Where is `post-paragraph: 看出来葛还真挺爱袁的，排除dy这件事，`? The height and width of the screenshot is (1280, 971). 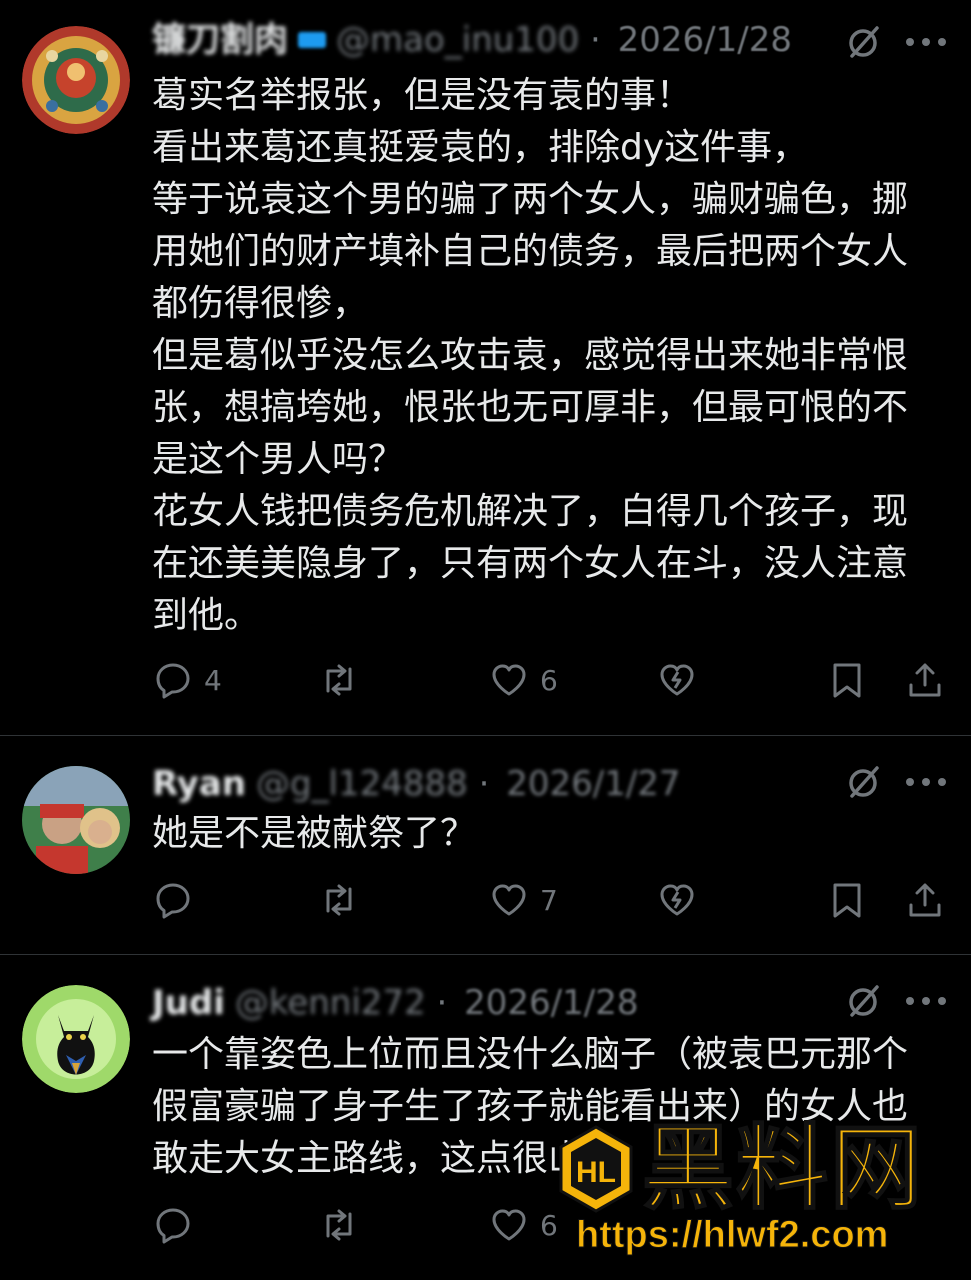
post-paragraph: 看出来葛还真挺爱袁的，排除dy这件事， is located at coordinates (480, 147).